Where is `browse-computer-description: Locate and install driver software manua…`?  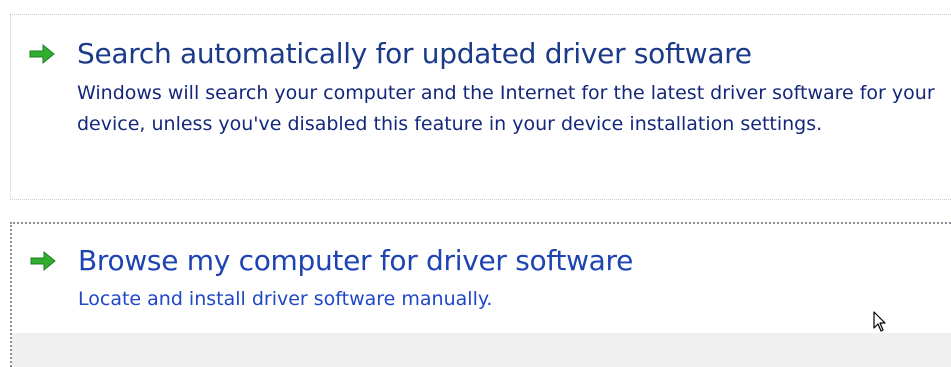 browse-computer-description: Locate and install driver software manua… is located at coordinates (285, 299).